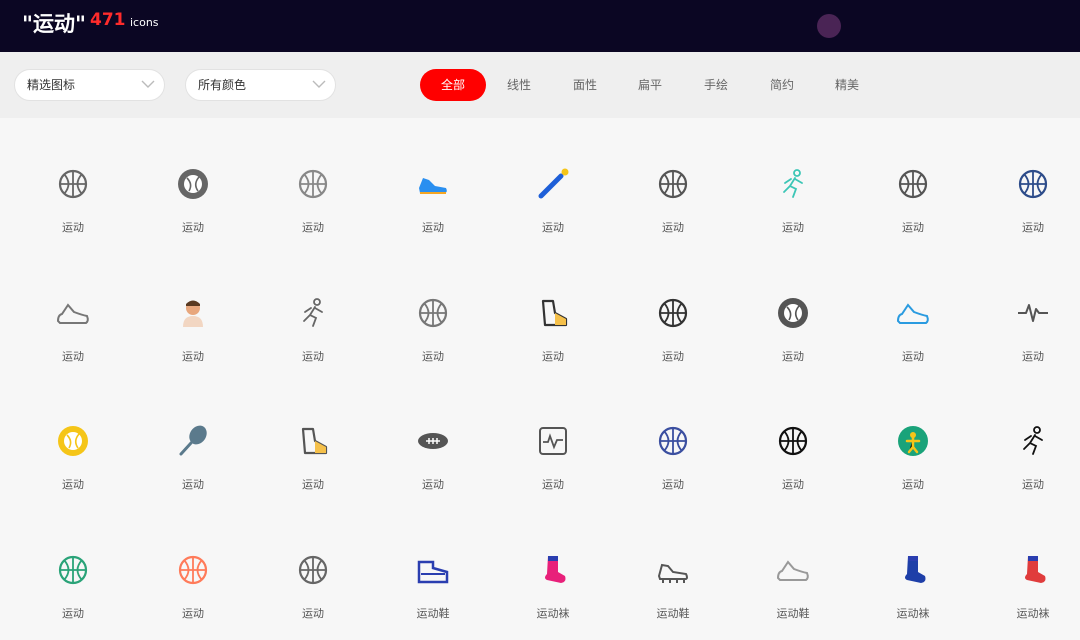 The image size is (1080, 640). I want to click on basketball-thin-icon, so click(433, 312).